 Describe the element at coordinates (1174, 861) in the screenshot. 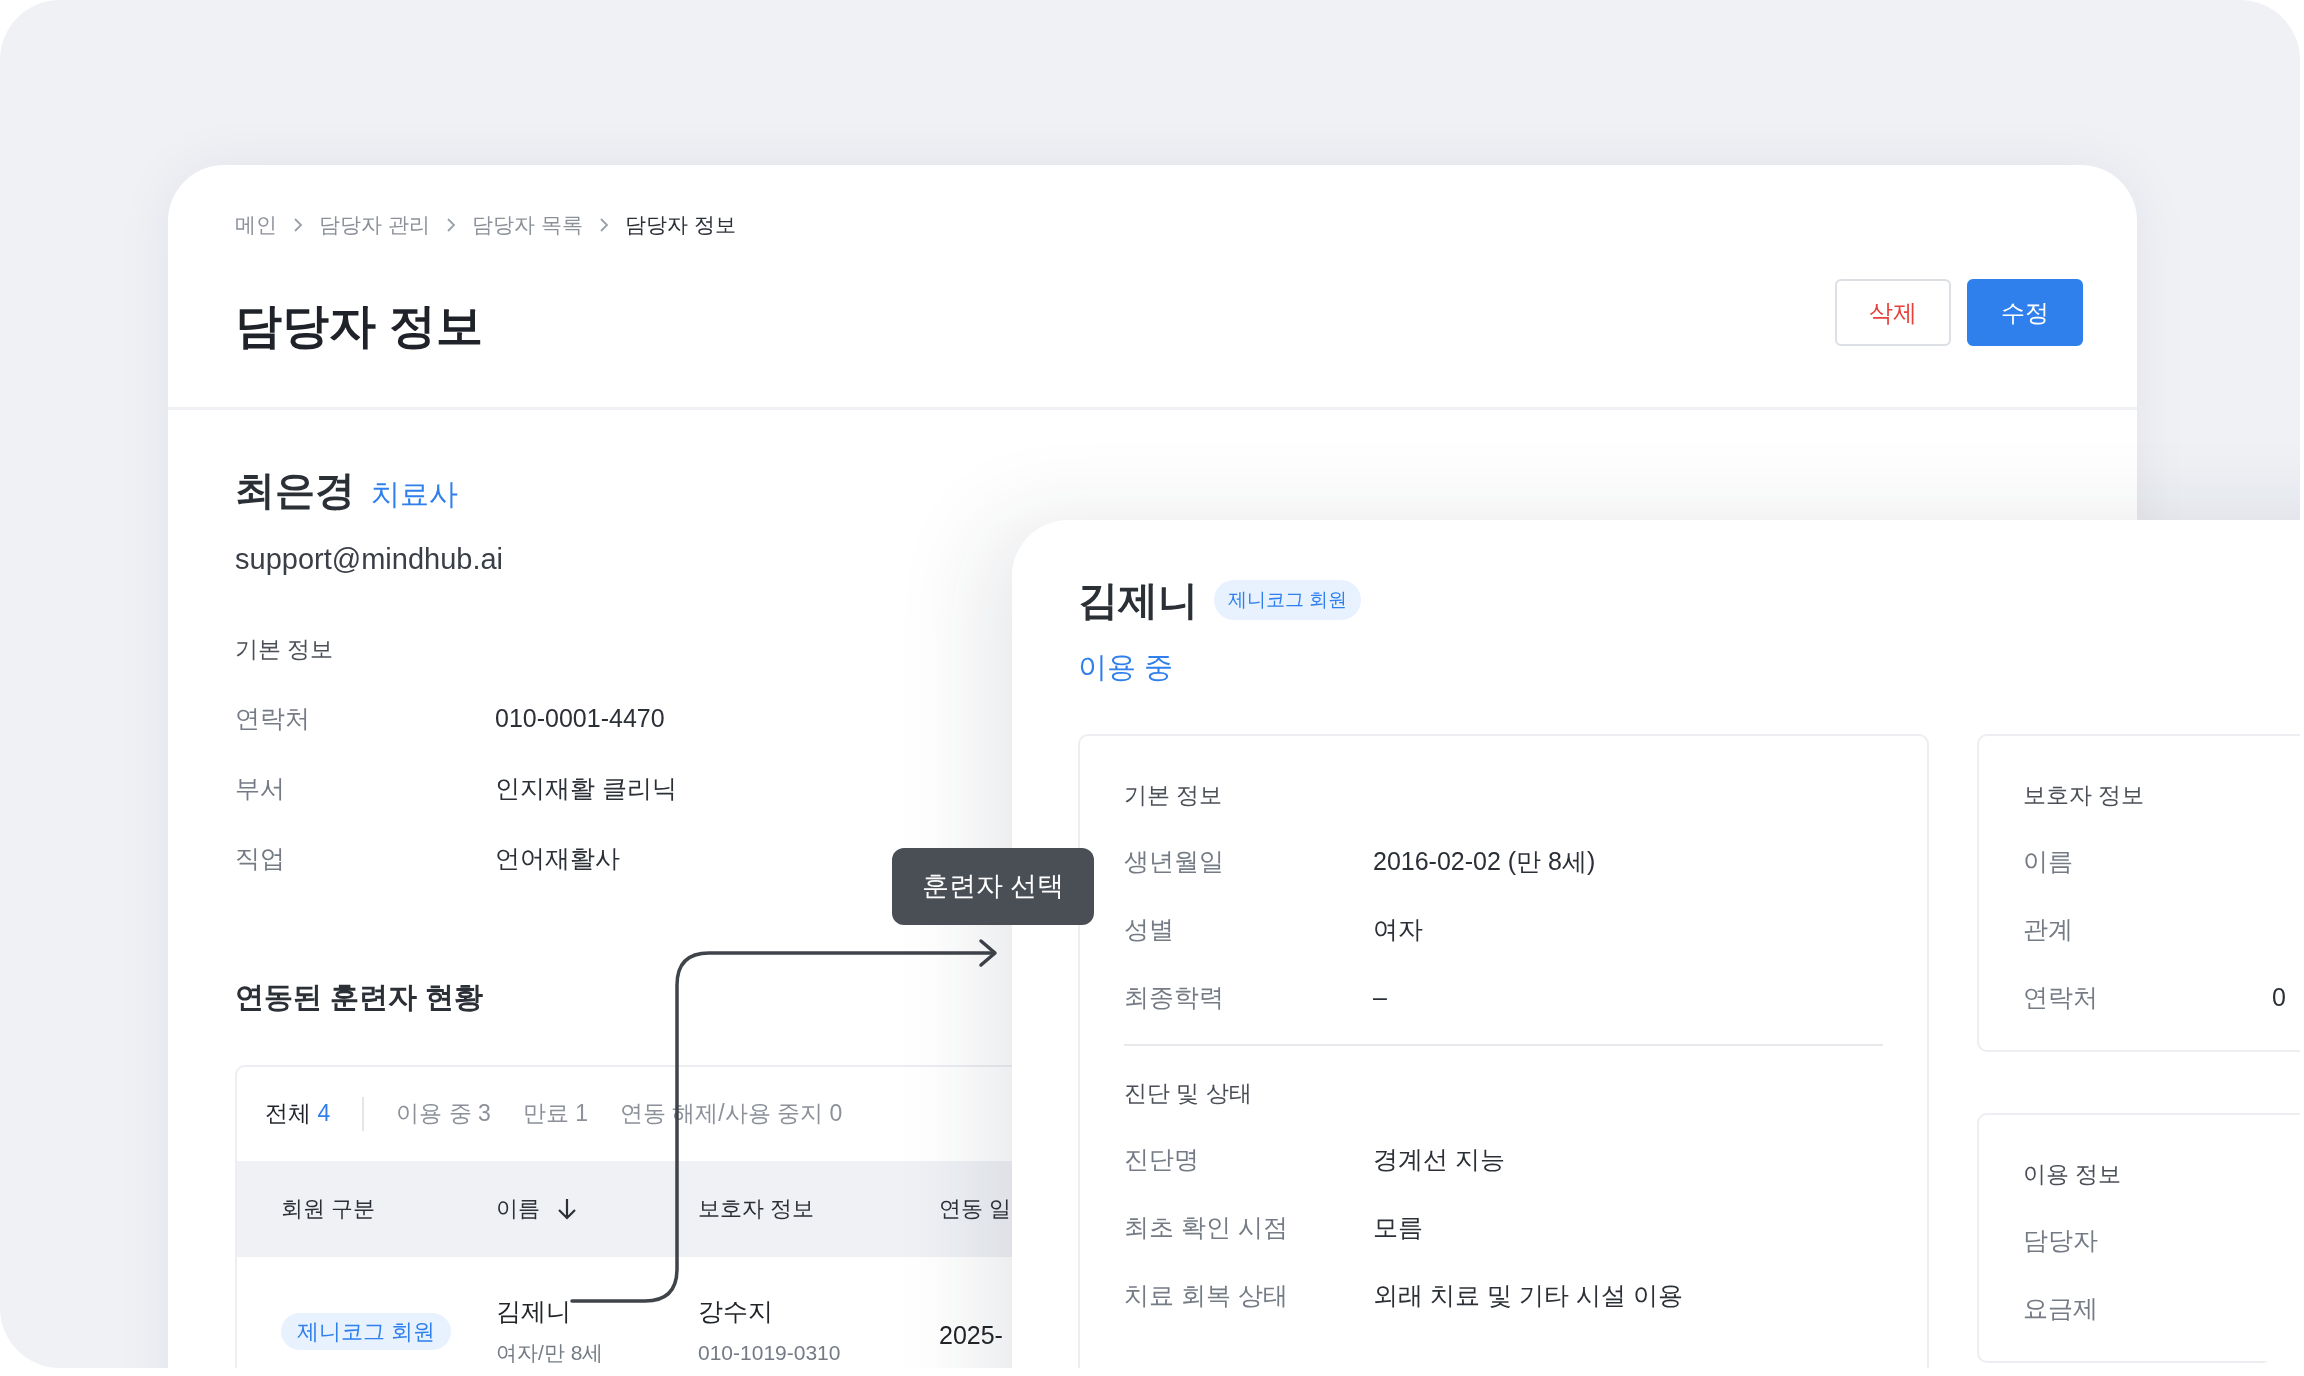

I see `field-label: 생년월일` at that location.